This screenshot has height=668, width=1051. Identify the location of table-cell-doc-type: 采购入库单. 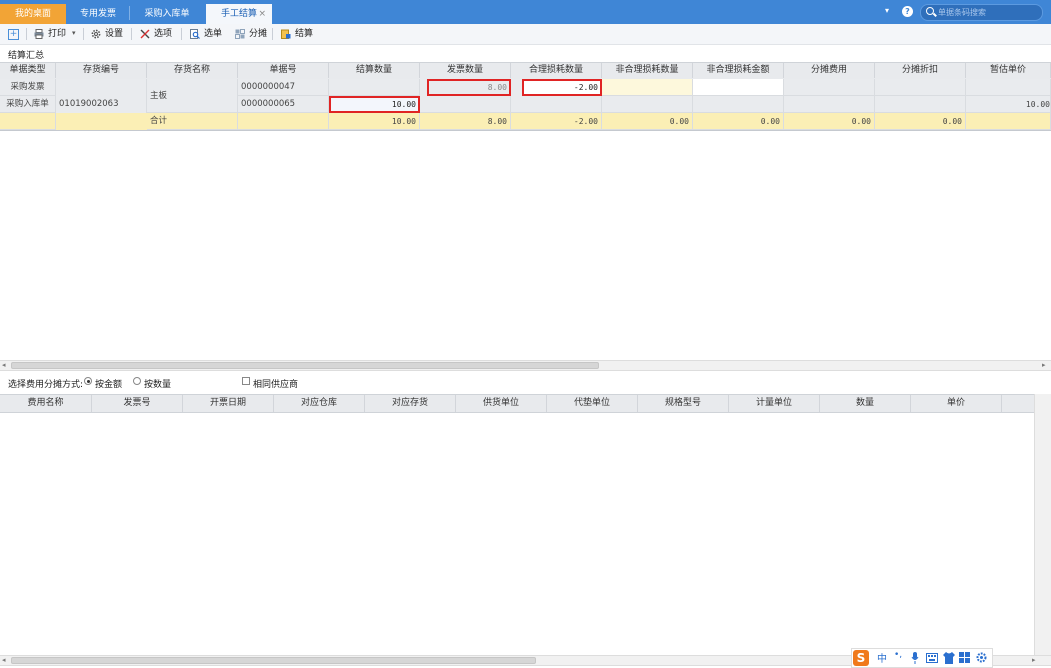
(28, 104).